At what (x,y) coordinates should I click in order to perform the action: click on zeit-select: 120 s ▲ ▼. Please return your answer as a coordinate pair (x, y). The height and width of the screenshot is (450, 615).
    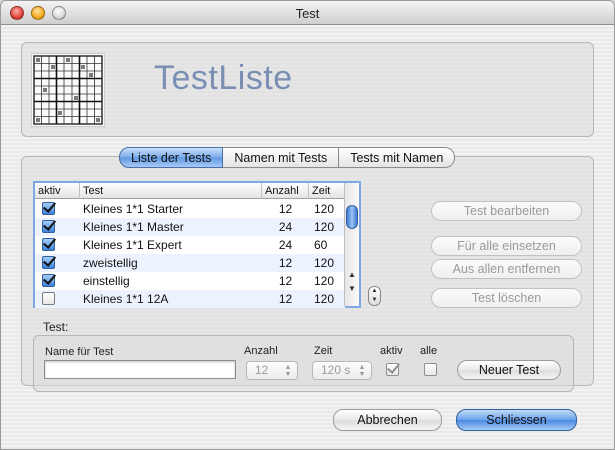
    Looking at the image, I should click on (342, 370).